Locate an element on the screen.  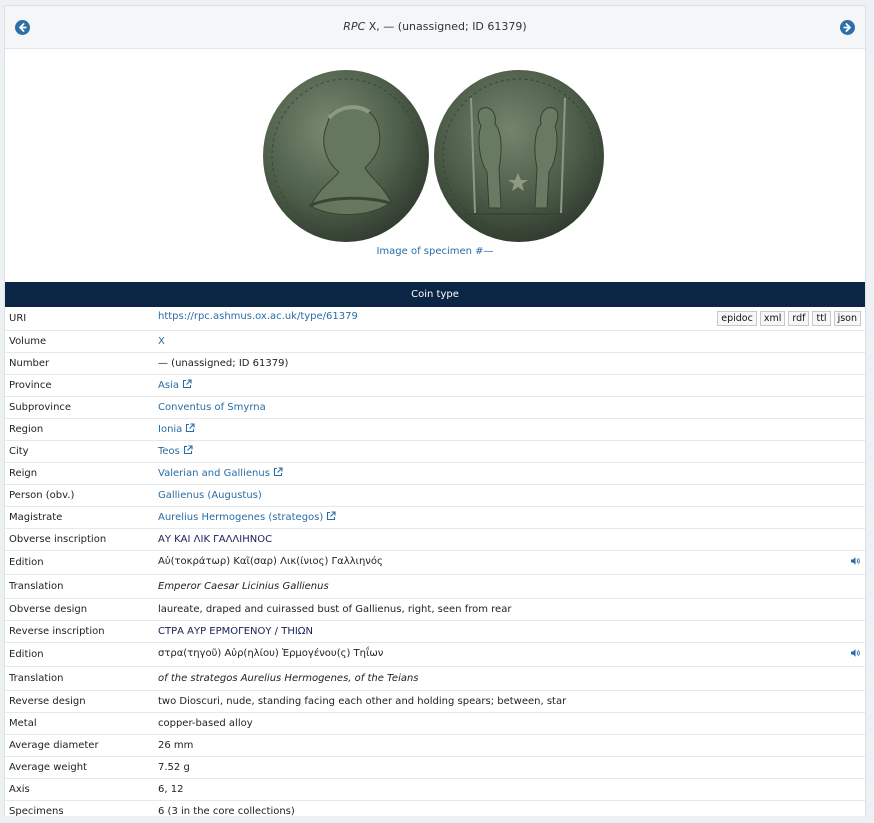
specimens-value: 6 (3 in the core collections) is located at coordinates (506, 811).